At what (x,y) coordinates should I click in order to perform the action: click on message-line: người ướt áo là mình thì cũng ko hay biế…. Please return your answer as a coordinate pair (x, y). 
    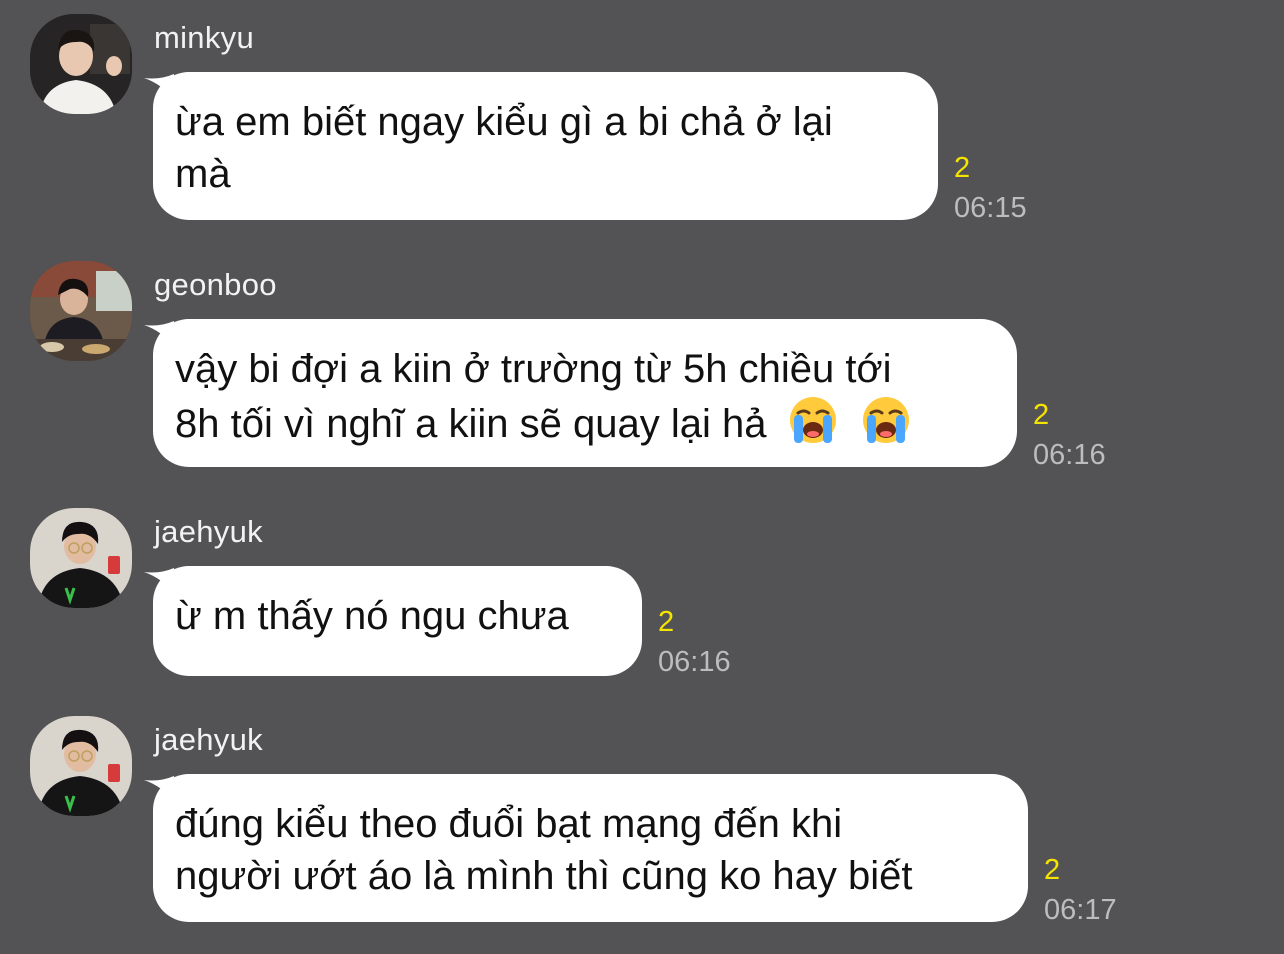
    Looking at the image, I should click on (544, 876).